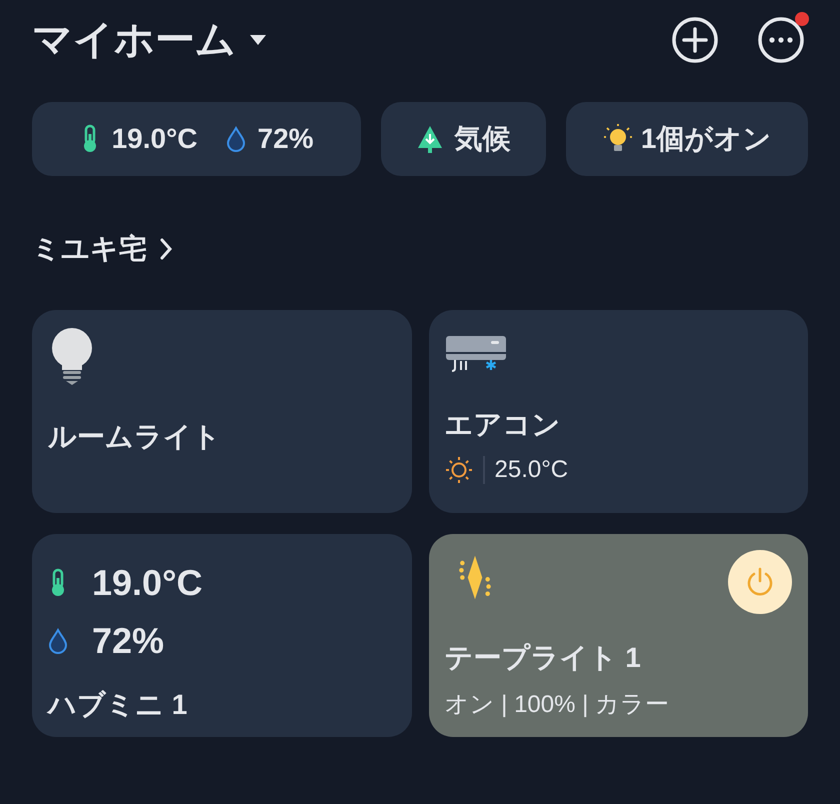 This screenshot has height=804, width=840. I want to click on device-status: オン | 100% | カラー, so click(557, 705).